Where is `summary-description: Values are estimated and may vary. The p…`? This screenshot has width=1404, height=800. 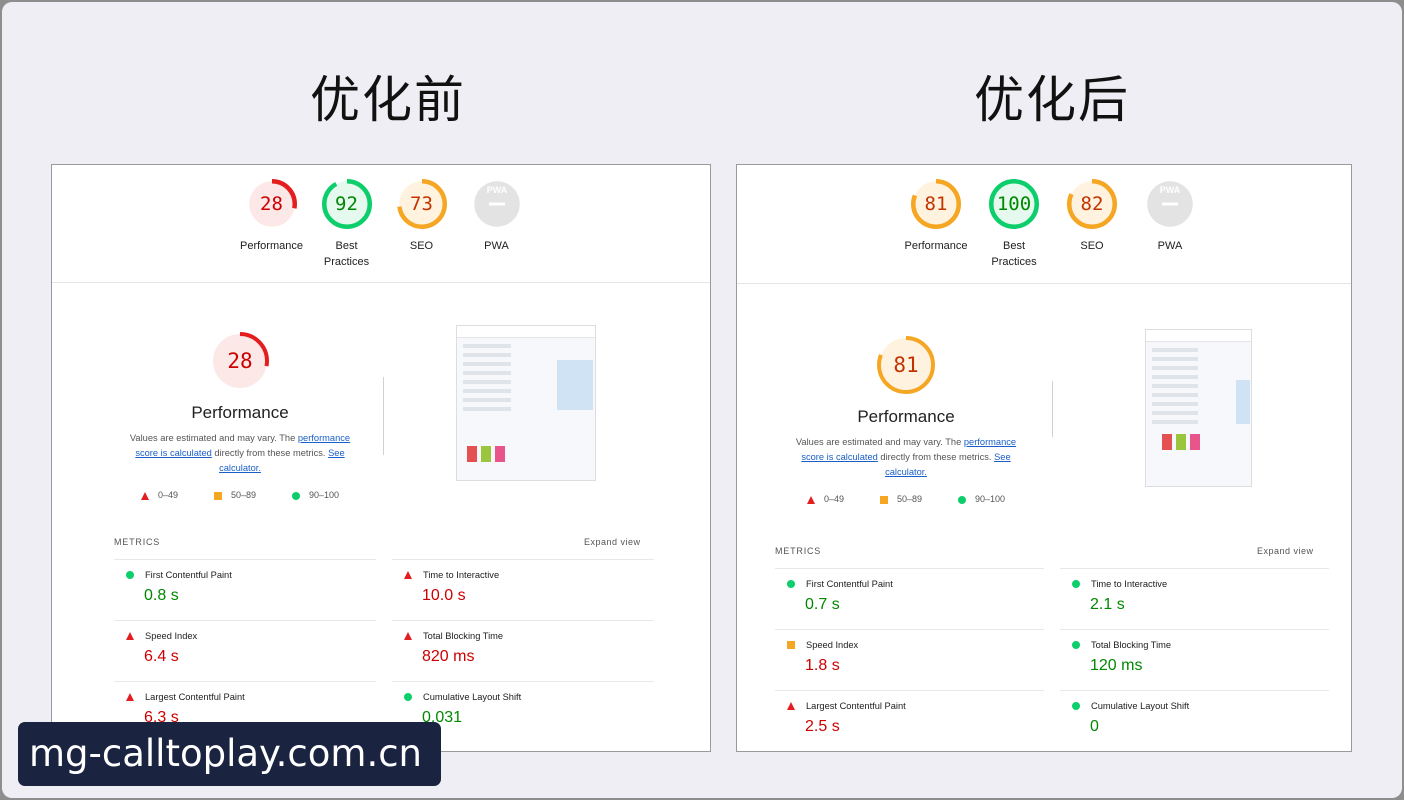
summary-description: Values are estimated and may vary. The p… is located at coordinates (240, 453).